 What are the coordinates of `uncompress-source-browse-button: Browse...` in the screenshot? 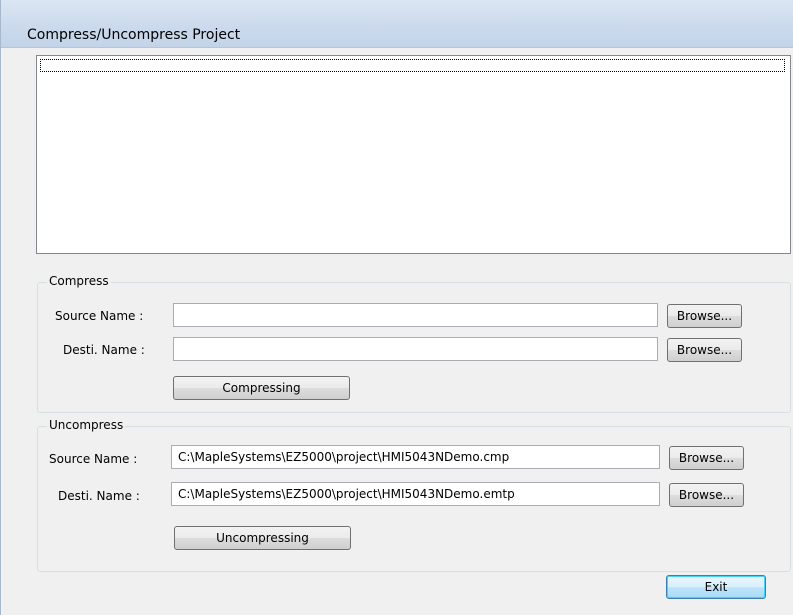 It's located at (706, 458).